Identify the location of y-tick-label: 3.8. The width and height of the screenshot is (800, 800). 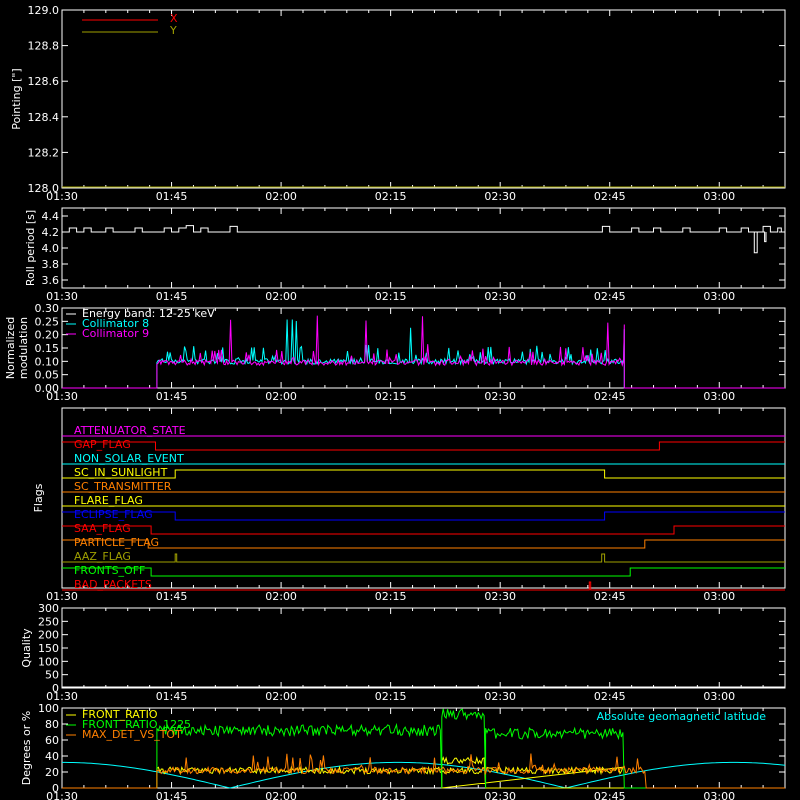
(51, 264).